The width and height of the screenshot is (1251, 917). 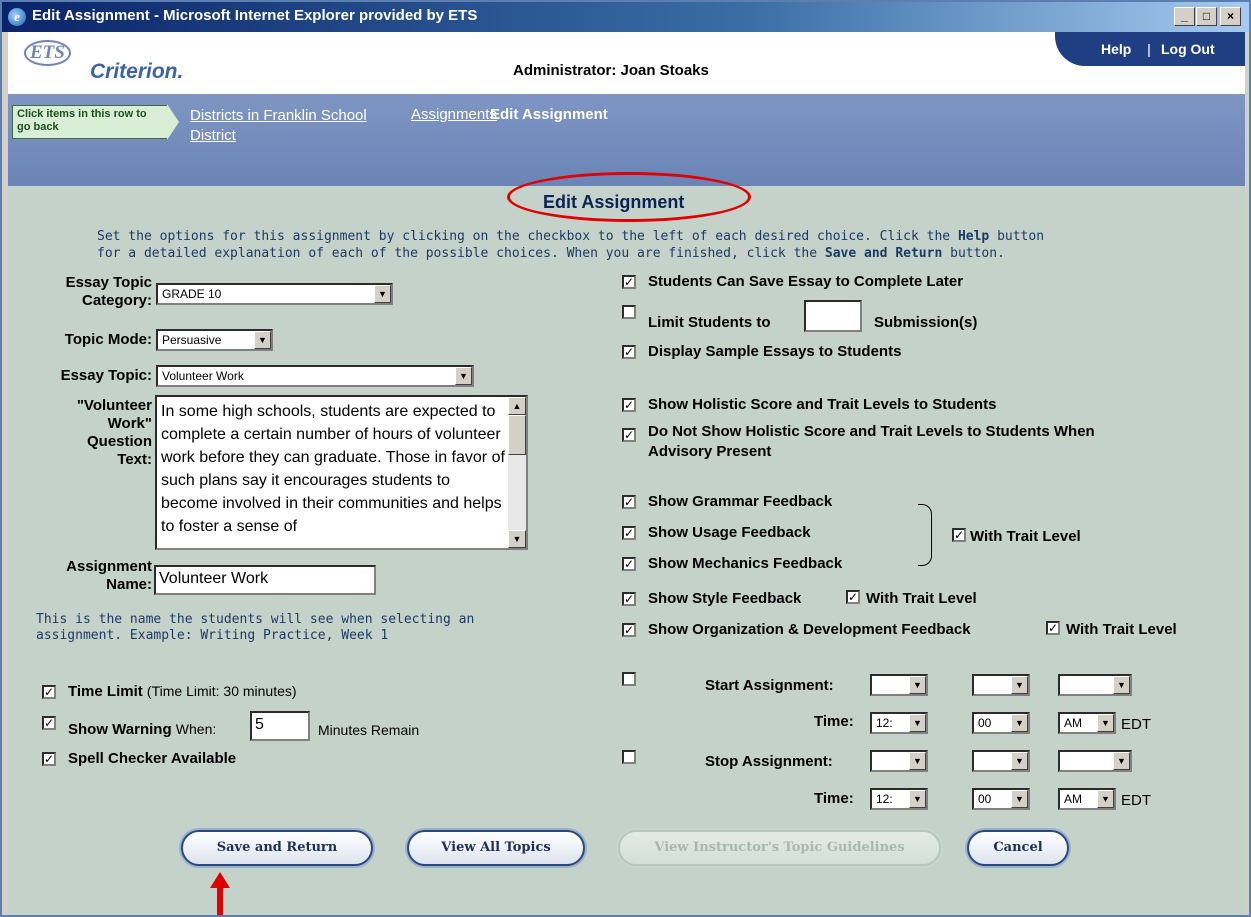 I want to click on grammar-trait-level-label: With Trait Level, so click(x=1025, y=536).